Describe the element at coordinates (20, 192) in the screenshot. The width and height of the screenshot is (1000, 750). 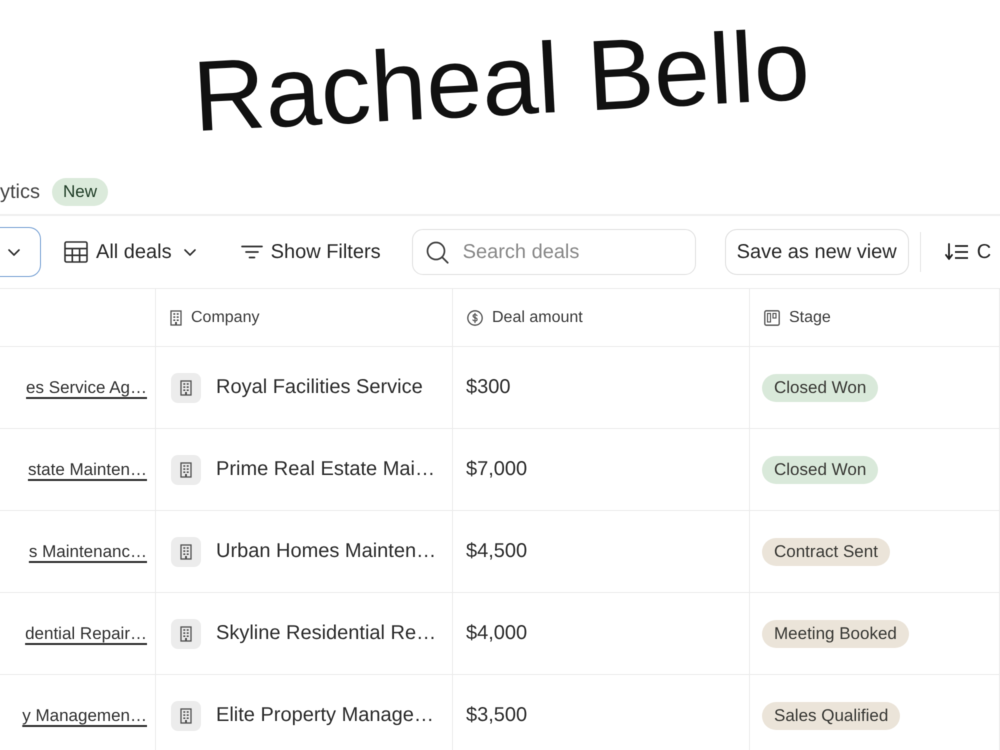
I see `nav-tab: ytics` at that location.